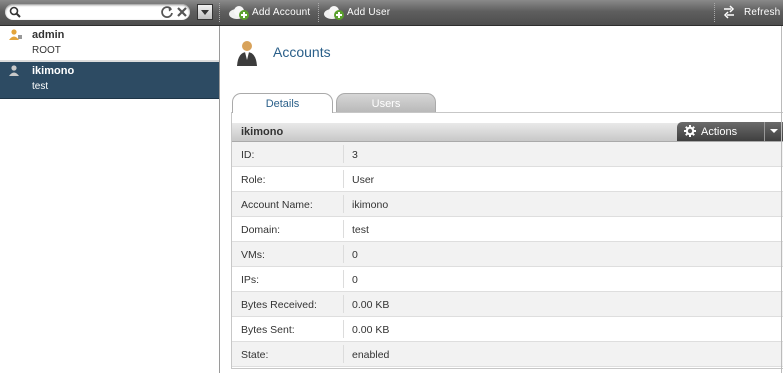 Image resolution: width=783 pixels, height=373 pixels. What do you see at coordinates (268, 330) in the screenshot?
I see `row-label: Bytes Sent:` at bounding box center [268, 330].